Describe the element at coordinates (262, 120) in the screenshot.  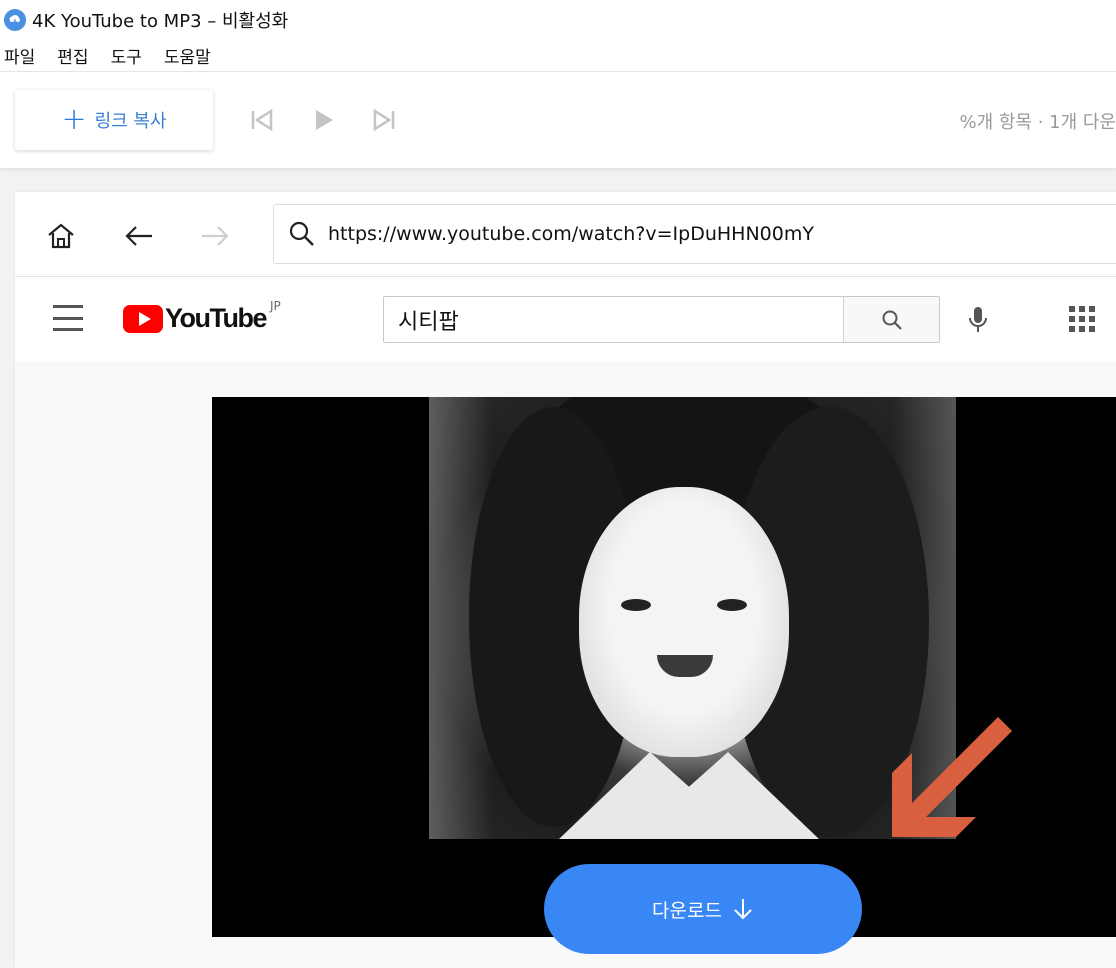
I see `skip-previous-icon` at that location.